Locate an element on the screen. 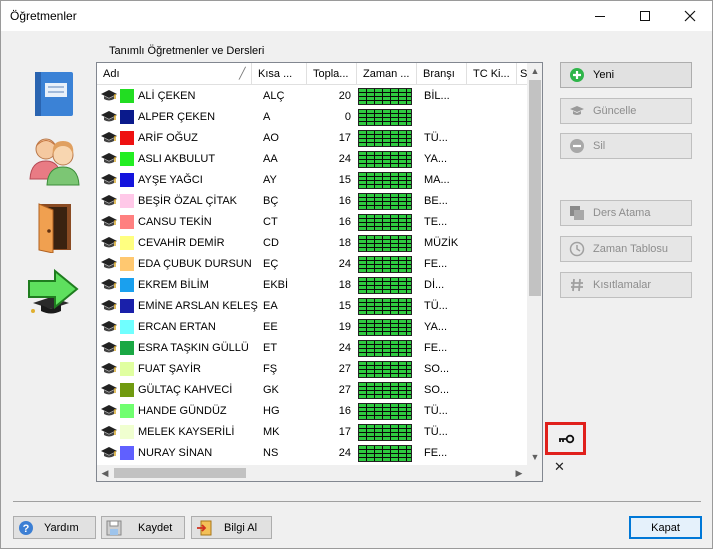  door-icon is located at coordinates (57, 227).